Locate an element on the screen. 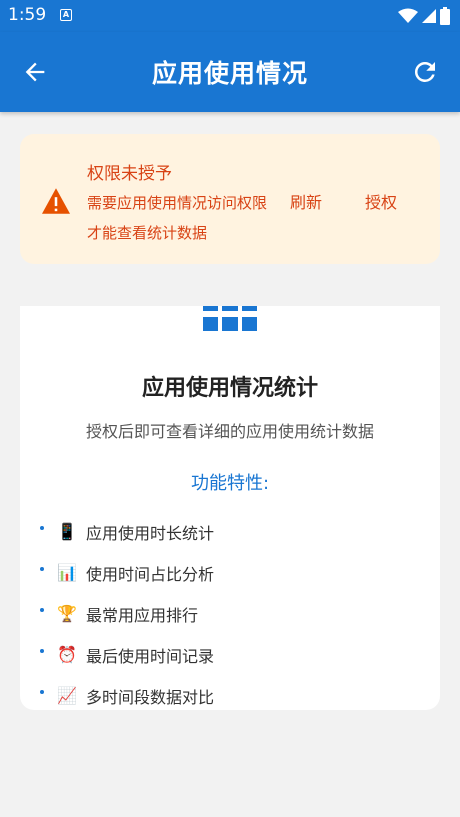 The width and height of the screenshot is (460, 817). grant-button: 授权 is located at coordinates (381, 201).